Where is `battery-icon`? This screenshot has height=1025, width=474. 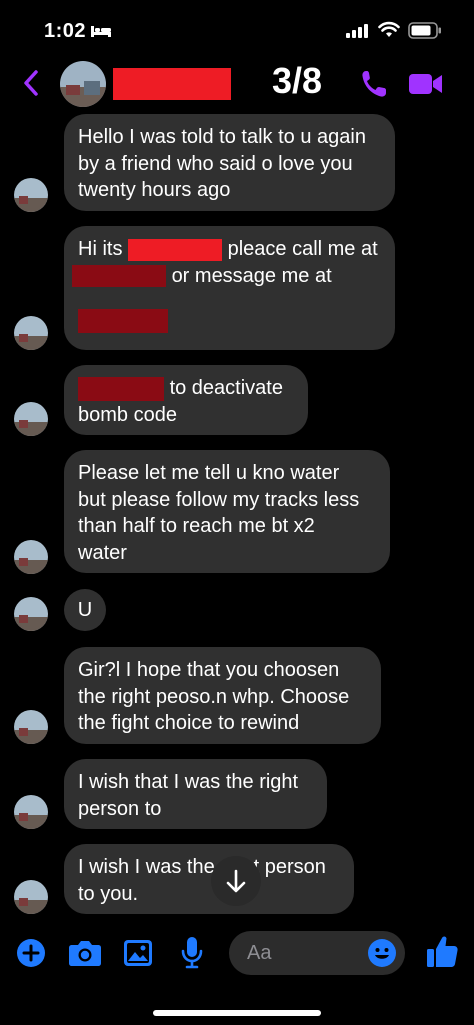 battery-icon is located at coordinates (424, 30).